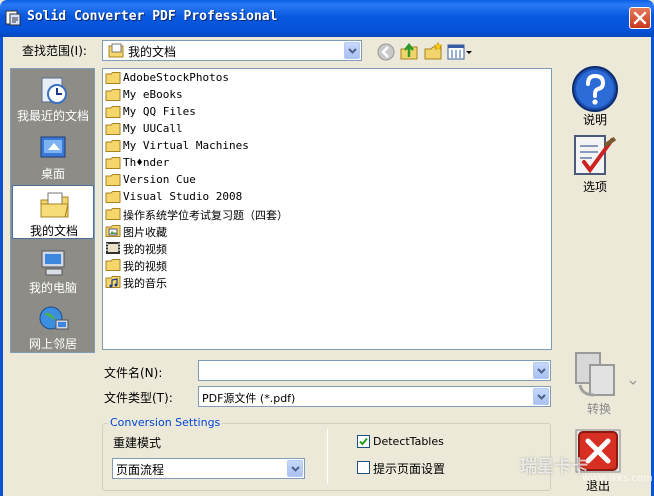  What do you see at coordinates (374, 370) in the screenshot?
I see `filename-input` at bounding box center [374, 370].